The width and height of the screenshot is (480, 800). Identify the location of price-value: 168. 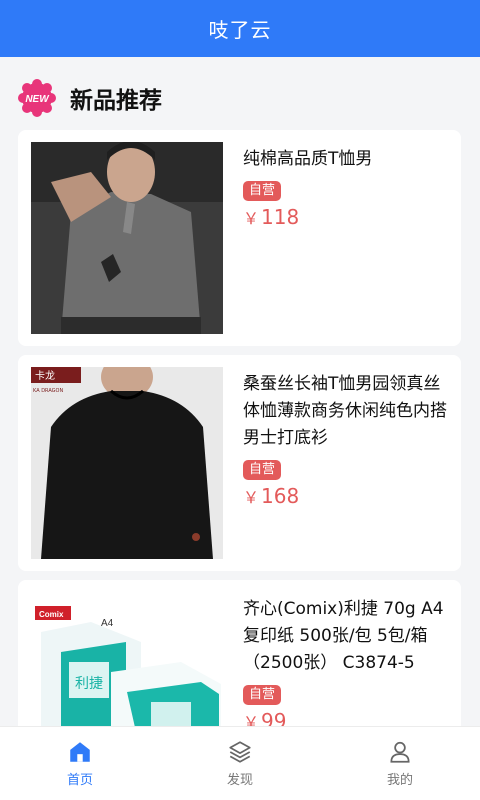
(280, 496).